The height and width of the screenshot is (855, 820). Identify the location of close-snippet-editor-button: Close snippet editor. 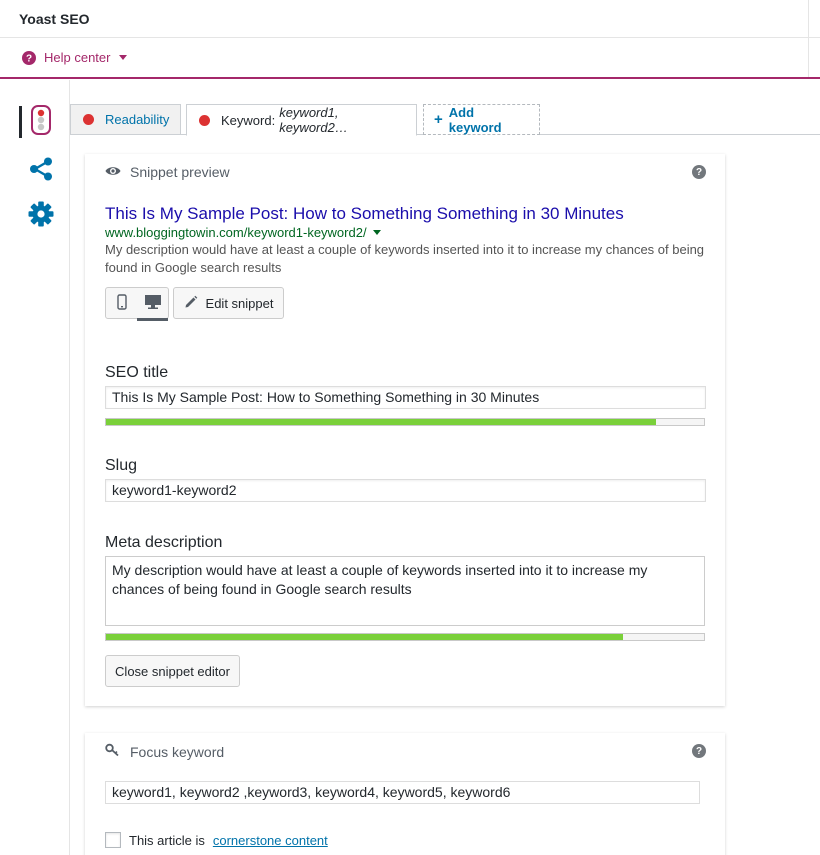
(172, 671).